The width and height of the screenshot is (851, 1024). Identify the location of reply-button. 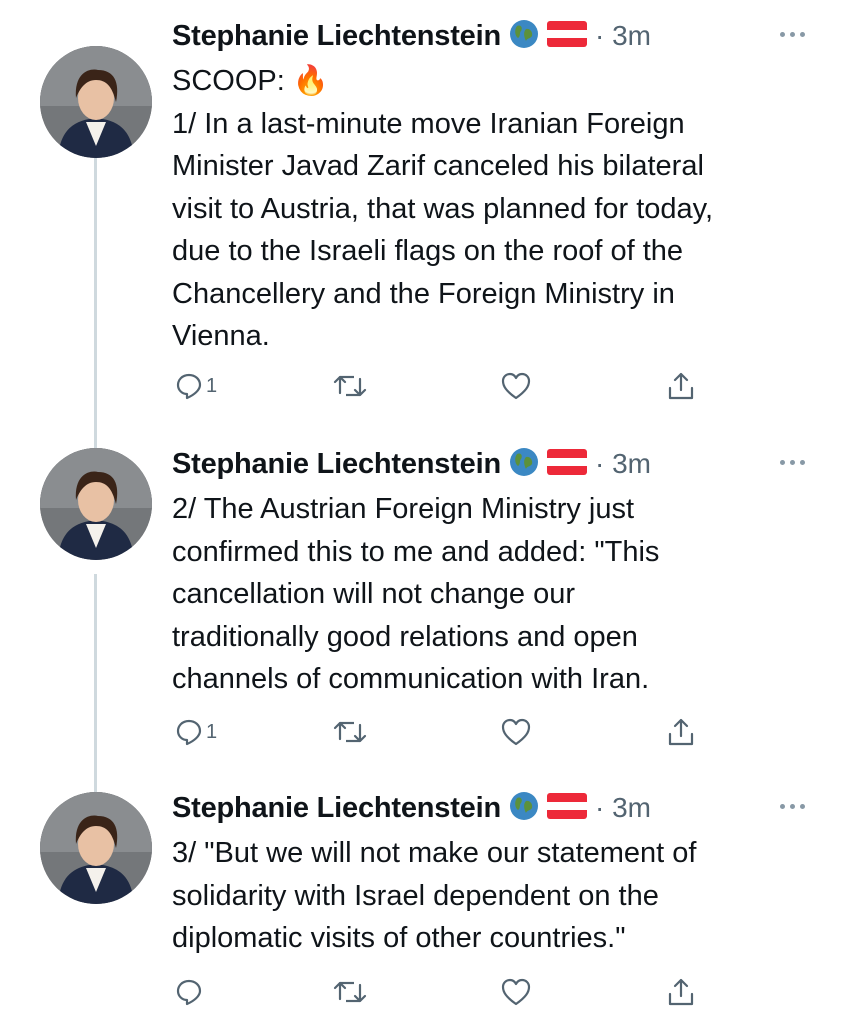
(190, 992).